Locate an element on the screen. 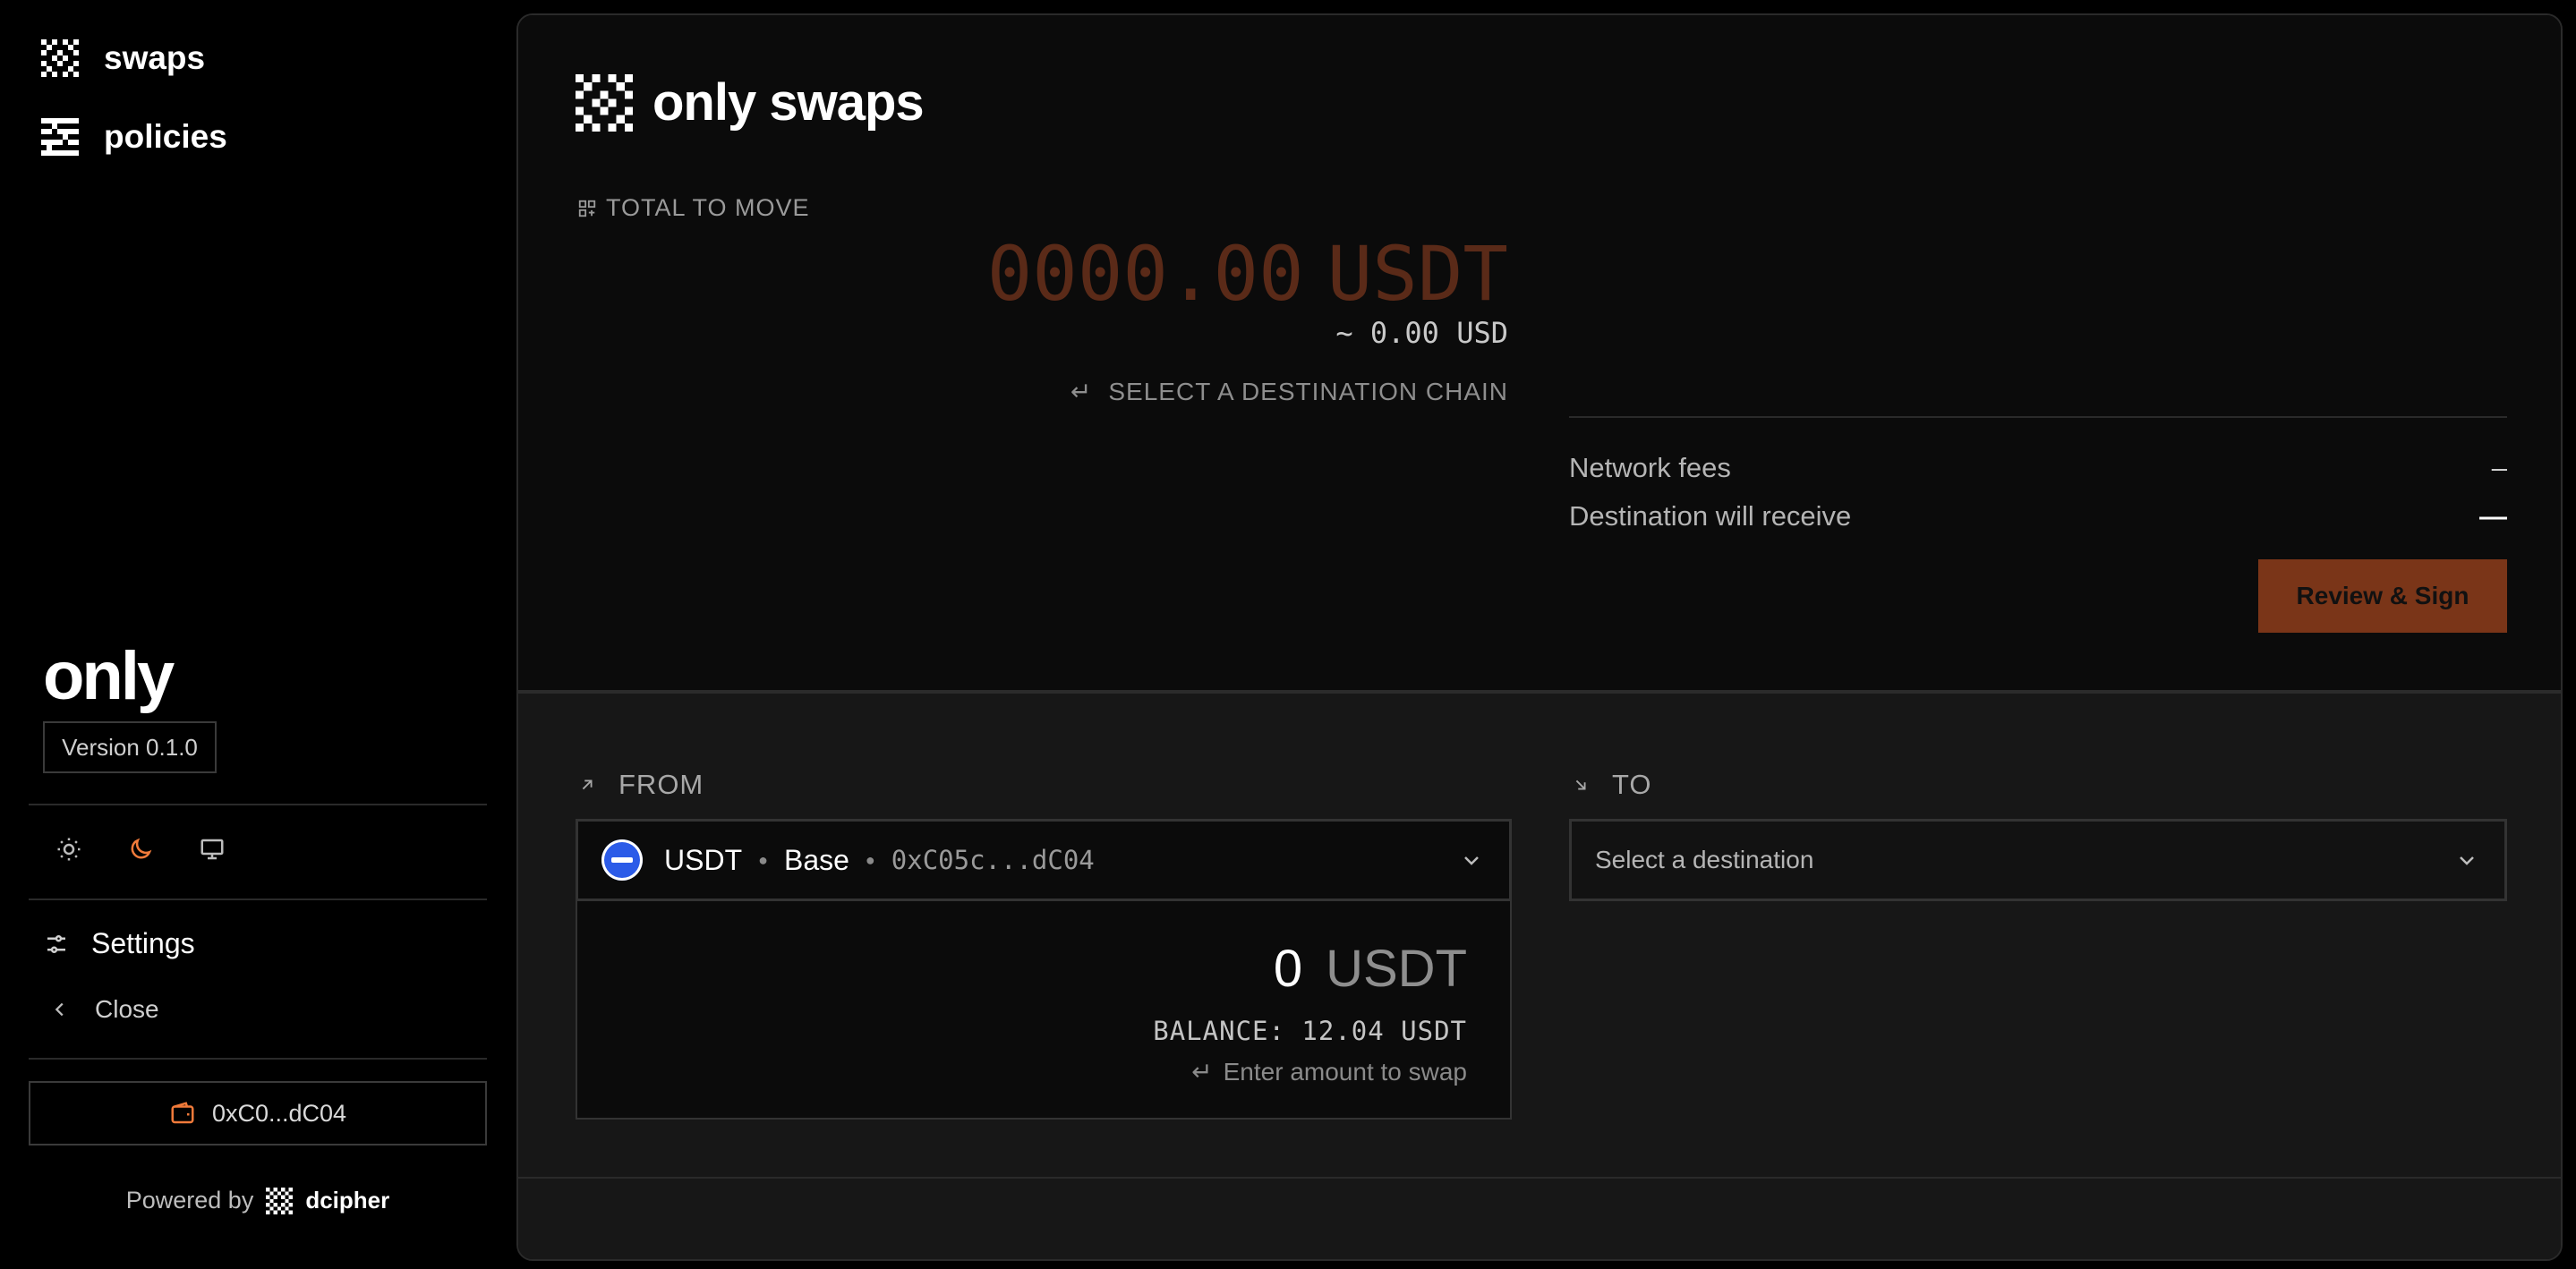 This screenshot has width=2576, height=1269. amount-value: 0 is located at coordinates (1288, 969).